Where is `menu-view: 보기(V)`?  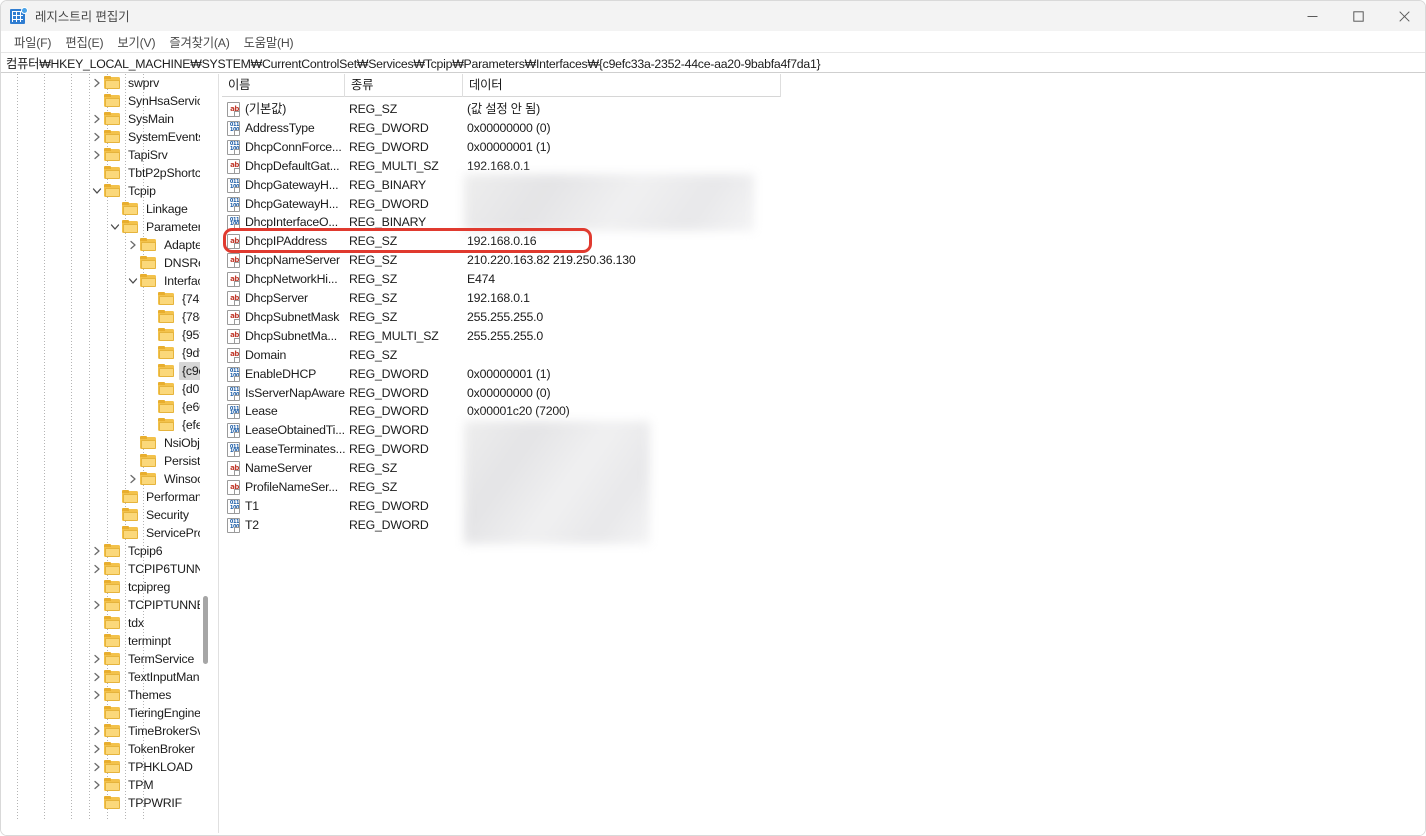
menu-view: 보기(V) is located at coordinates (136, 42).